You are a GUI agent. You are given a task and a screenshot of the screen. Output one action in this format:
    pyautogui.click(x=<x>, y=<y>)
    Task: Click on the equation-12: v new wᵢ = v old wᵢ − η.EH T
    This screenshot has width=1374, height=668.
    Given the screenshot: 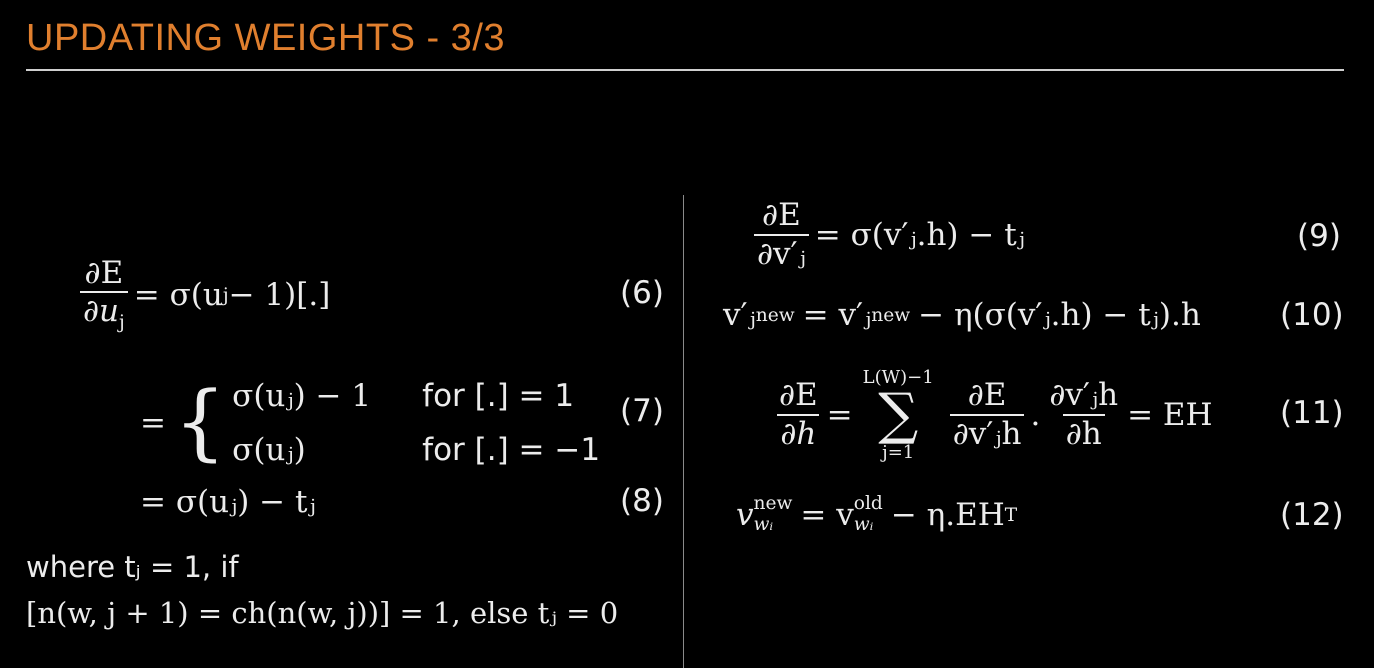 What is the action you would take?
    pyautogui.click(x=877, y=514)
    